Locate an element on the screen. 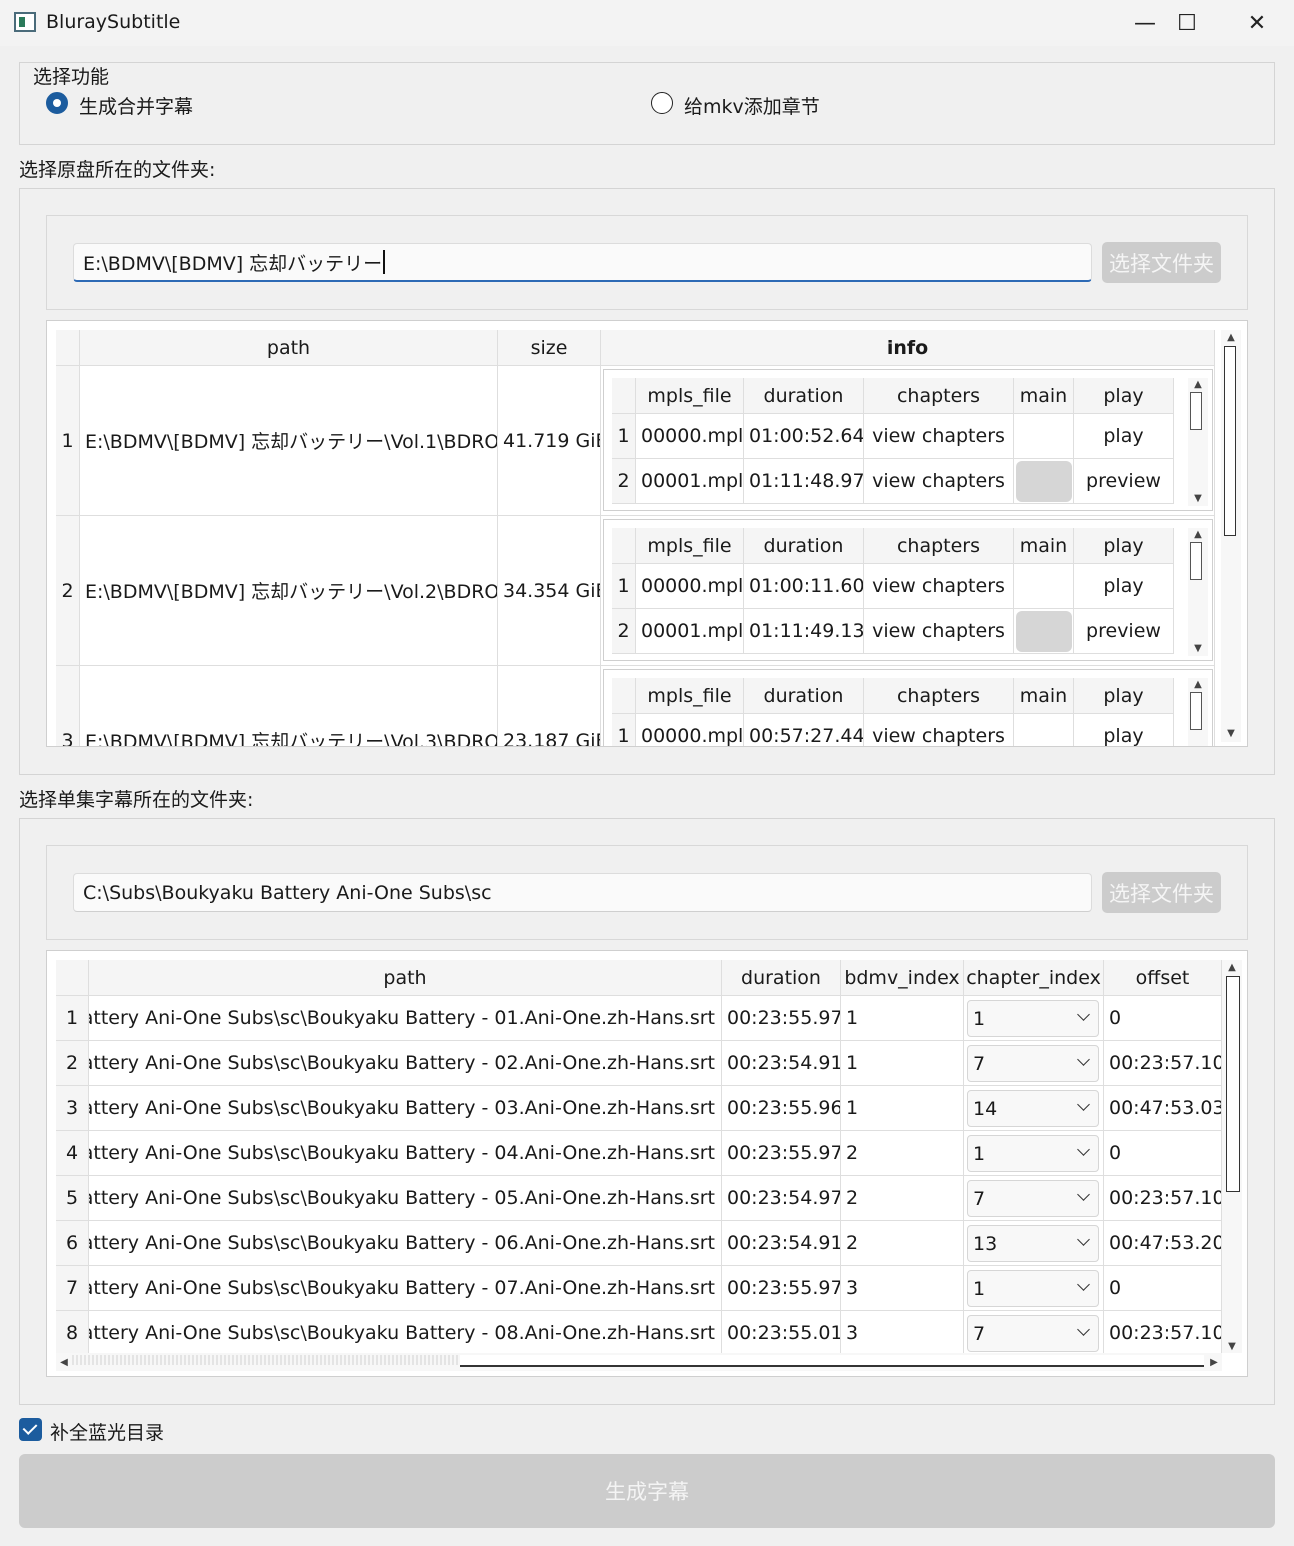 The width and height of the screenshot is (1294, 1546). subtitle-hscroll-thumb is located at coordinates (832, 1361).